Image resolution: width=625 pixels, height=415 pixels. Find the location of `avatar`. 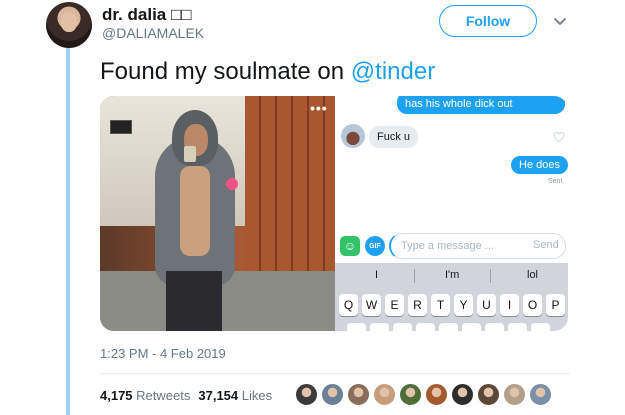

avatar is located at coordinates (69, 25).